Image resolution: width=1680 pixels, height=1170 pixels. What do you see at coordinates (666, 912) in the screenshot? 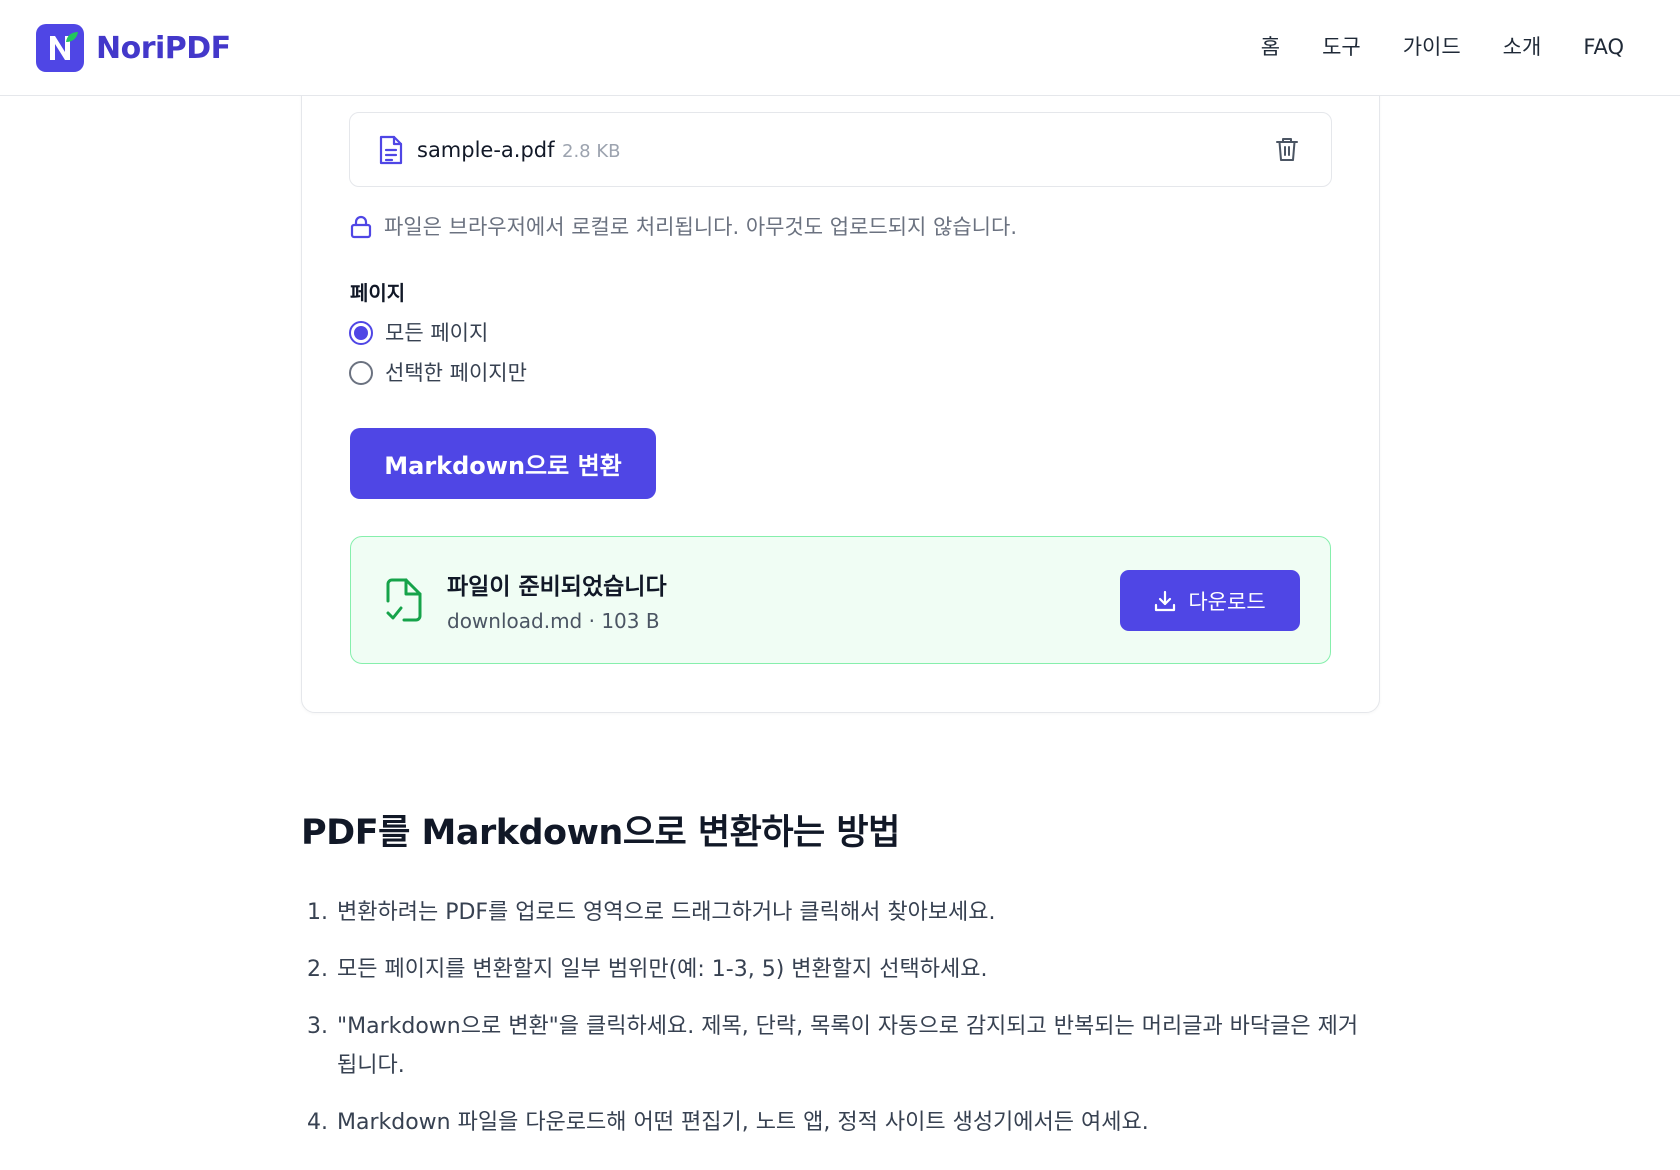
I see `step-text: 변환하려는 PDF를 업로드 영역으로 드래그하거나 클릭해서 찾아보세요.` at bounding box center [666, 912].